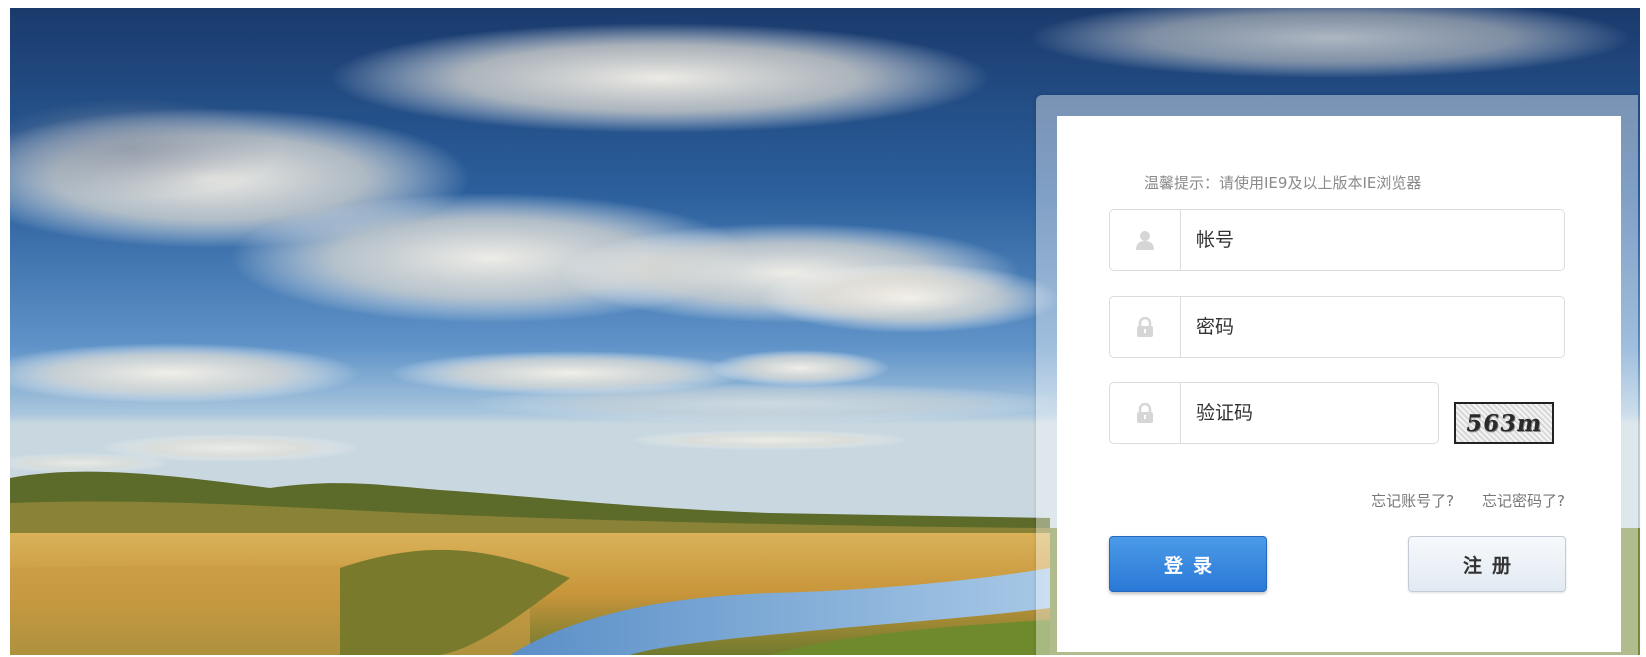 Image resolution: width=1646 pixels, height=657 pixels. I want to click on login-button: 登录, so click(1188, 564).